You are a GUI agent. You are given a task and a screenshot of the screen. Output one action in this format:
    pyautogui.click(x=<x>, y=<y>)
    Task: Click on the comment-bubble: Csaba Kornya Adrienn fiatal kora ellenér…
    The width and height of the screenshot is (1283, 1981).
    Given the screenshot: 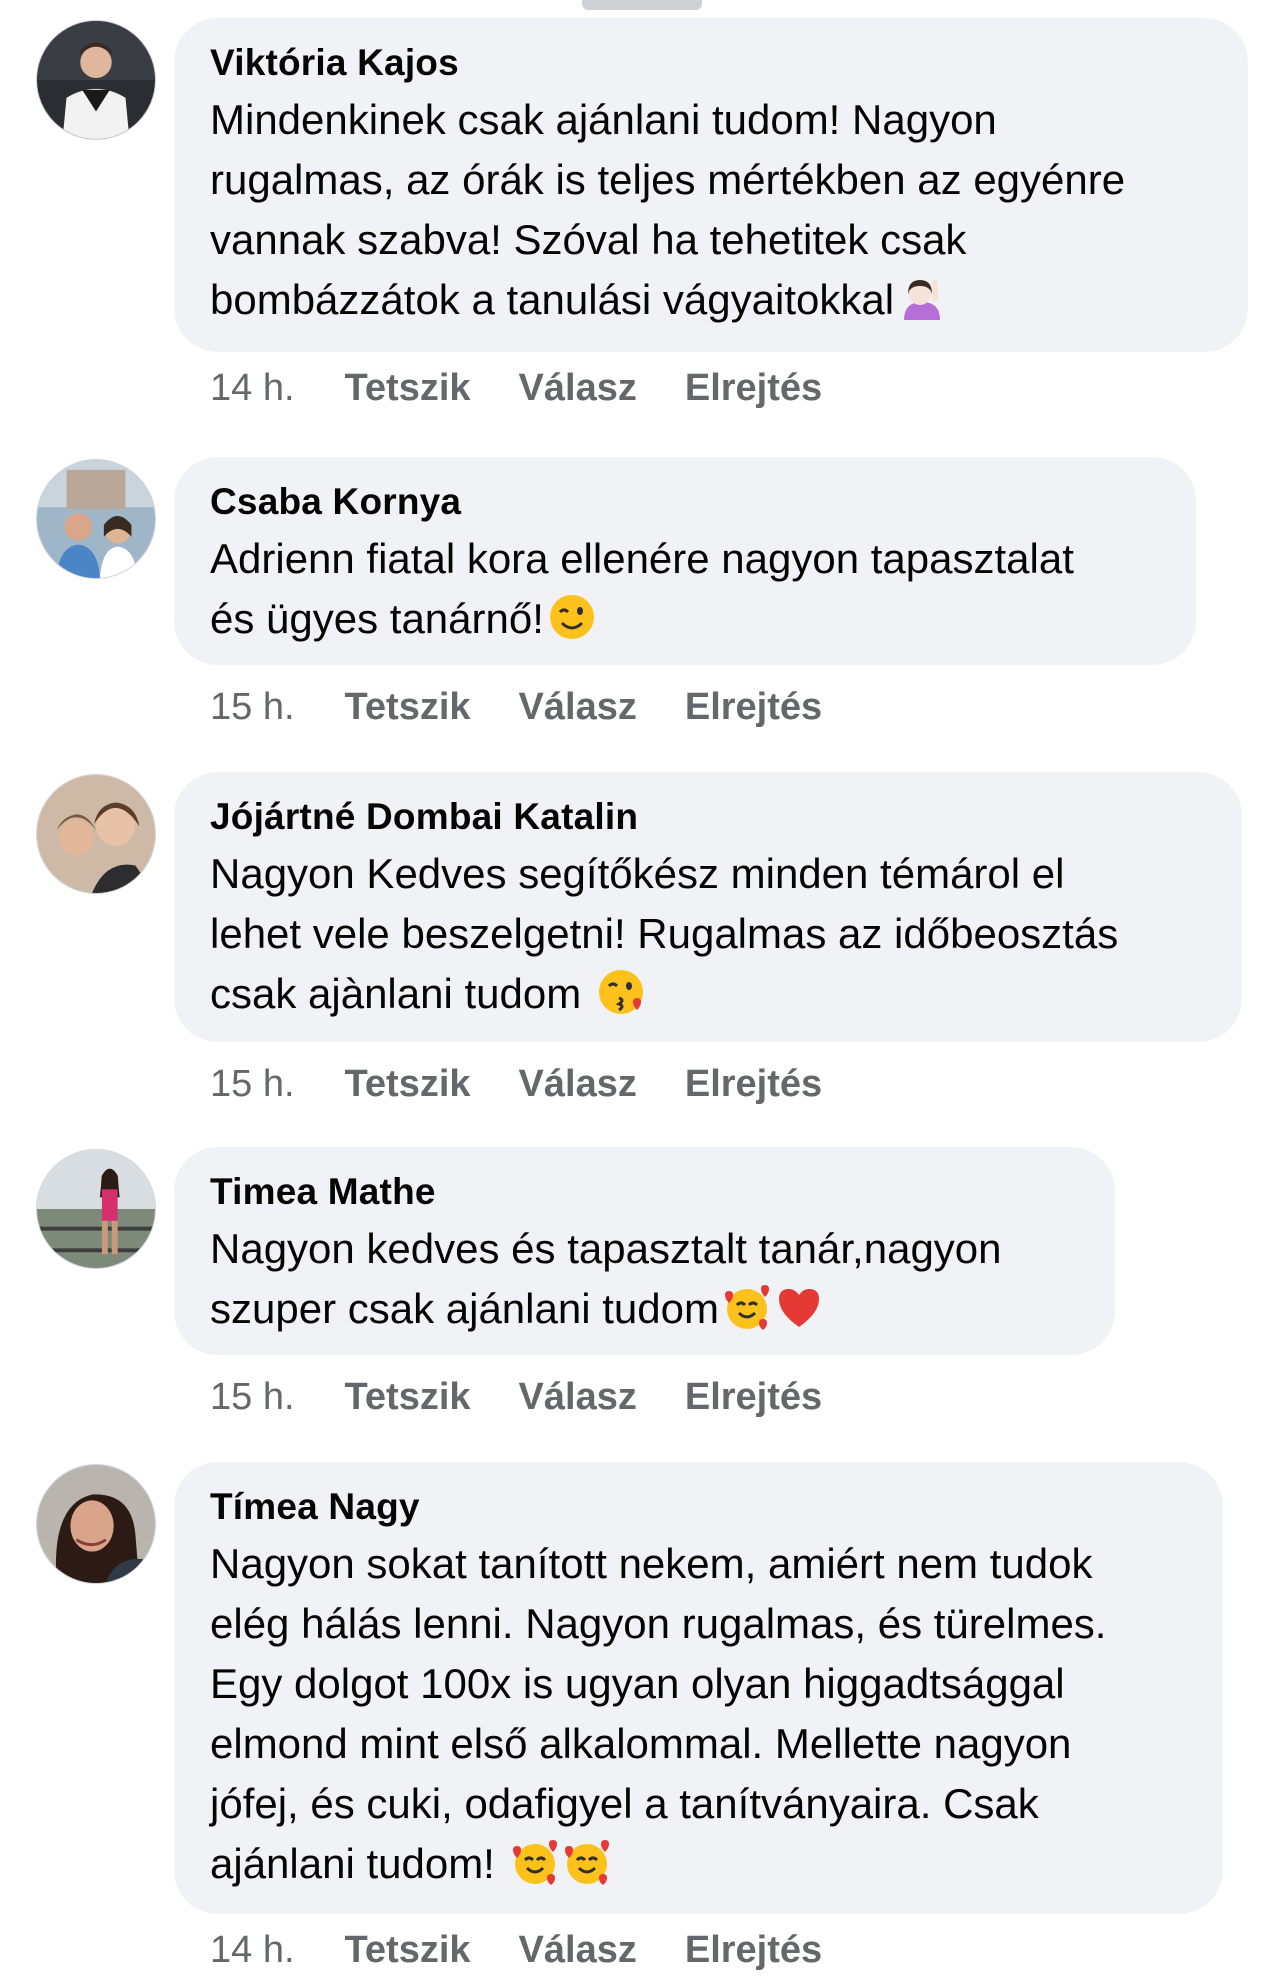 What is the action you would take?
    pyautogui.click(x=685, y=561)
    